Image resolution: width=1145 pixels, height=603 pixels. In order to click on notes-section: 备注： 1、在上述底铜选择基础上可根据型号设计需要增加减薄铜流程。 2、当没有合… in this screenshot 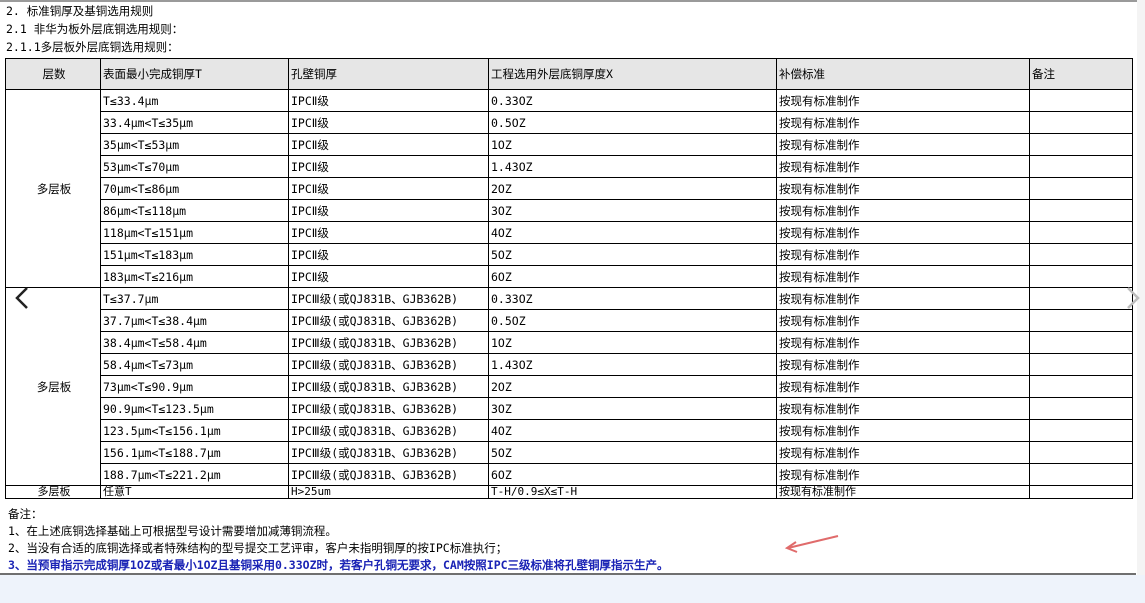, I will do `click(568, 540)`.